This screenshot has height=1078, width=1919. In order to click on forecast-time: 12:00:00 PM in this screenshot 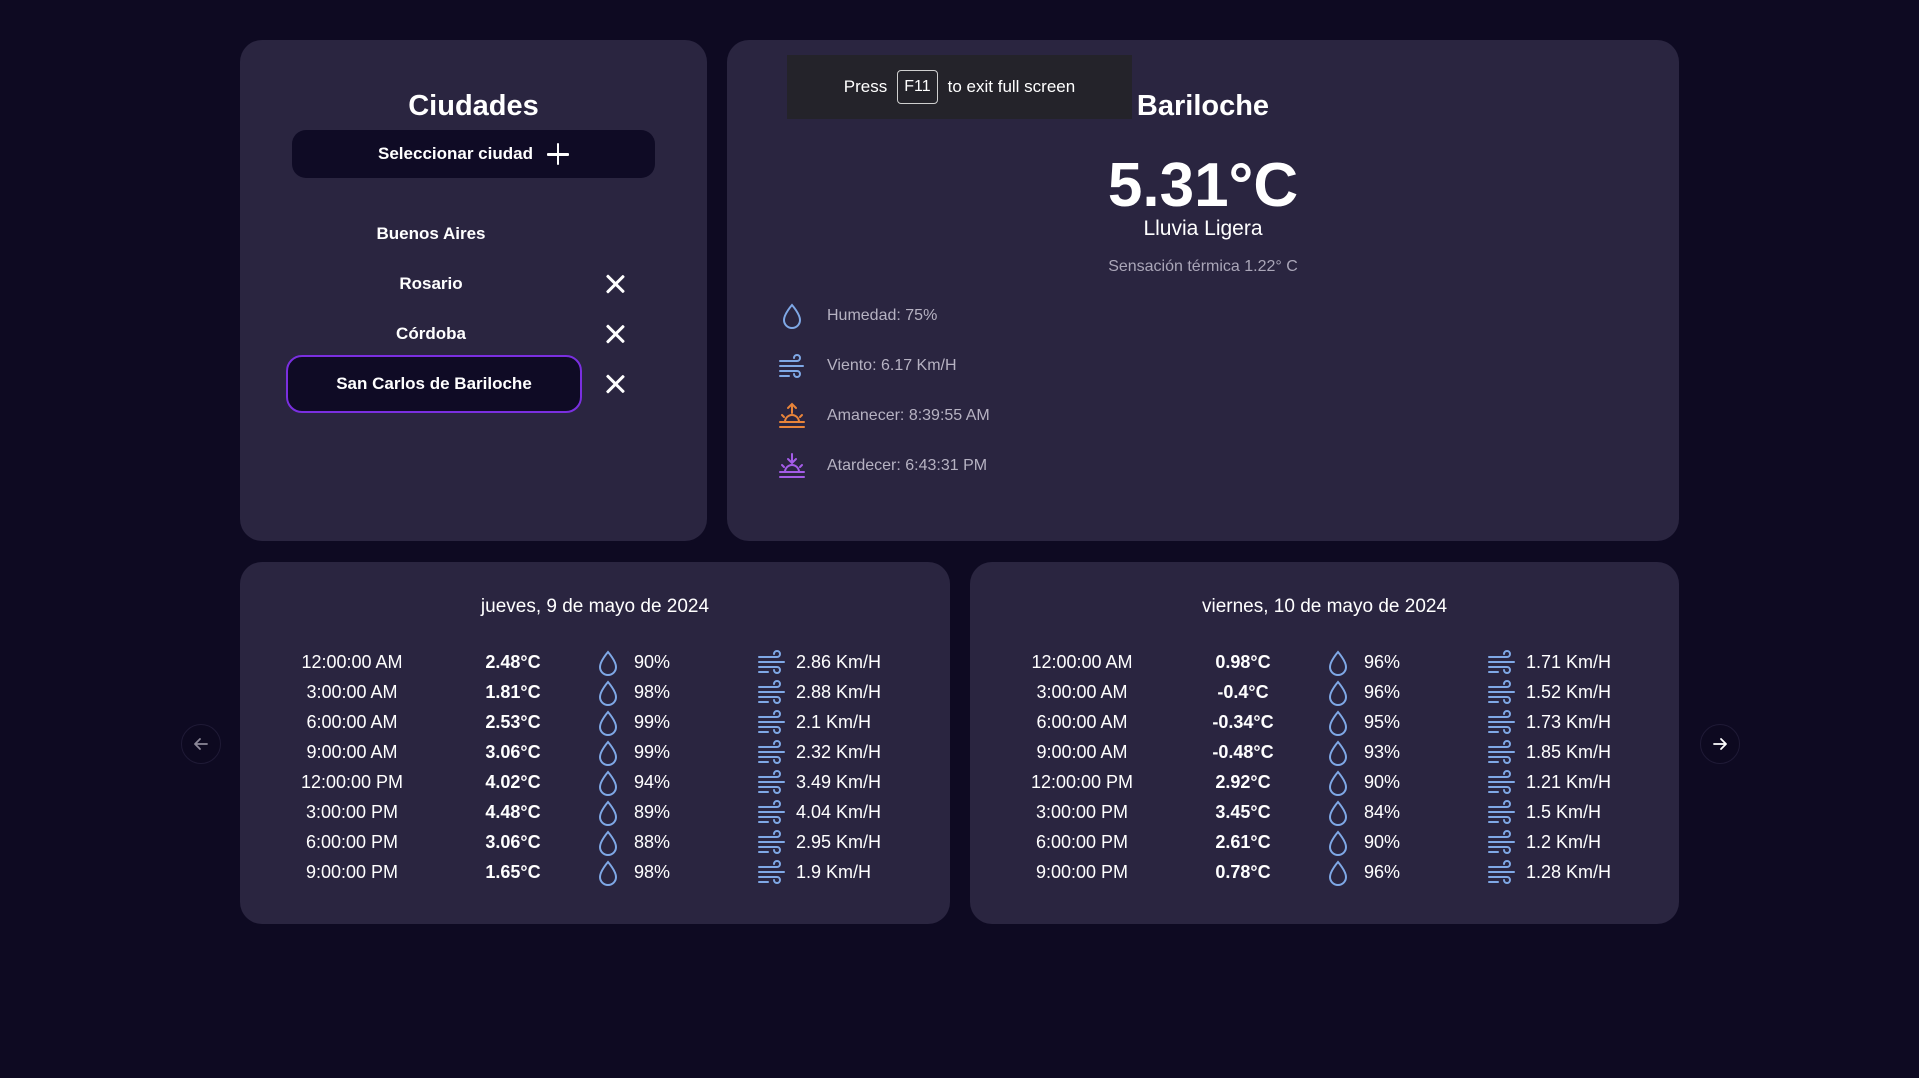, I will do `click(352, 782)`.